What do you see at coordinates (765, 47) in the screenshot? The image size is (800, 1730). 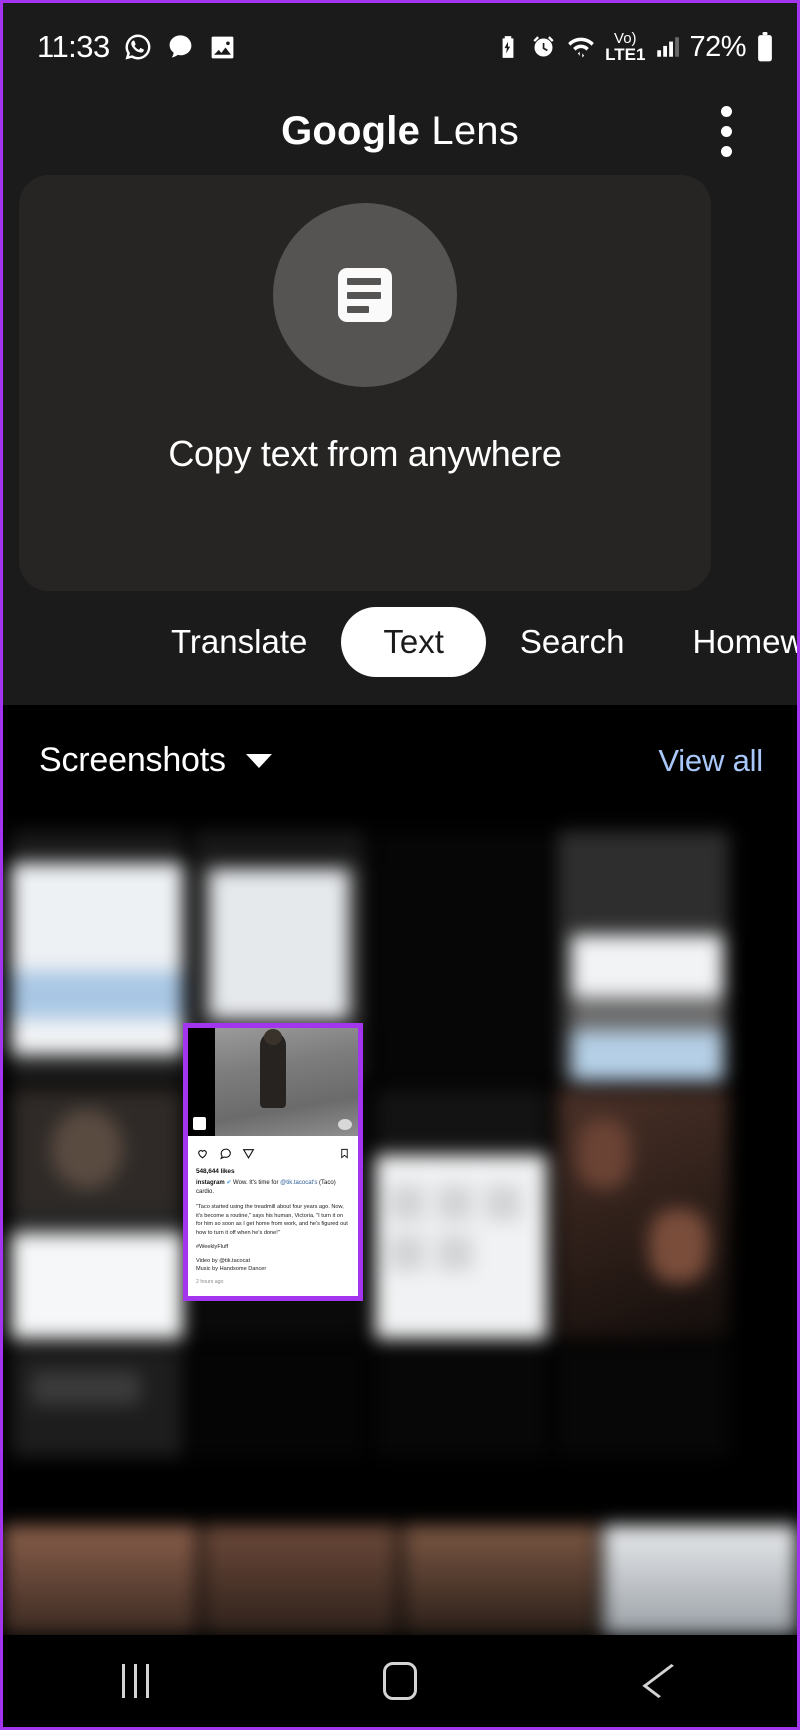 I see `battery-icon` at bounding box center [765, 47].